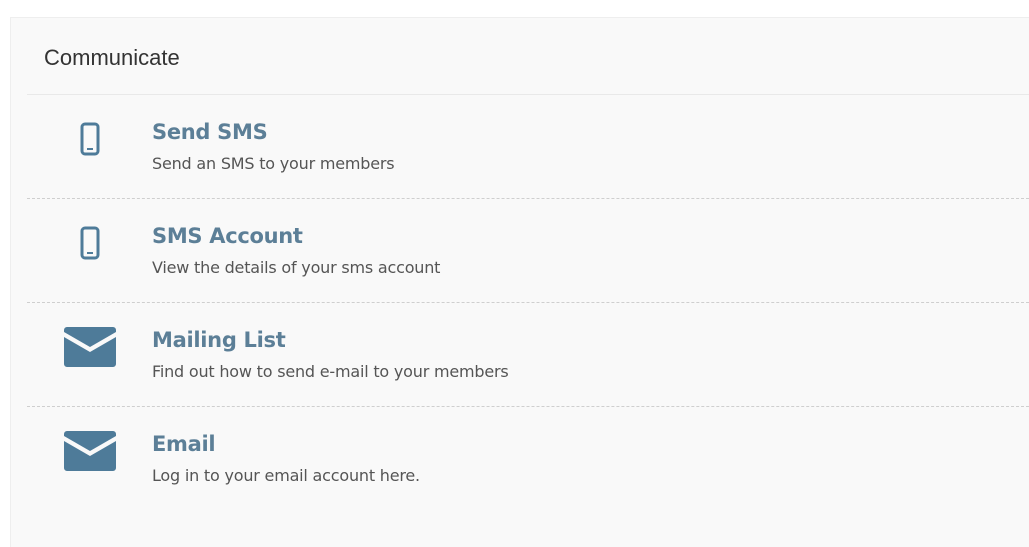 The width and height of the screenshot is (1029, 547). I want to click on item-title: SMS Account, so click(227, 236).